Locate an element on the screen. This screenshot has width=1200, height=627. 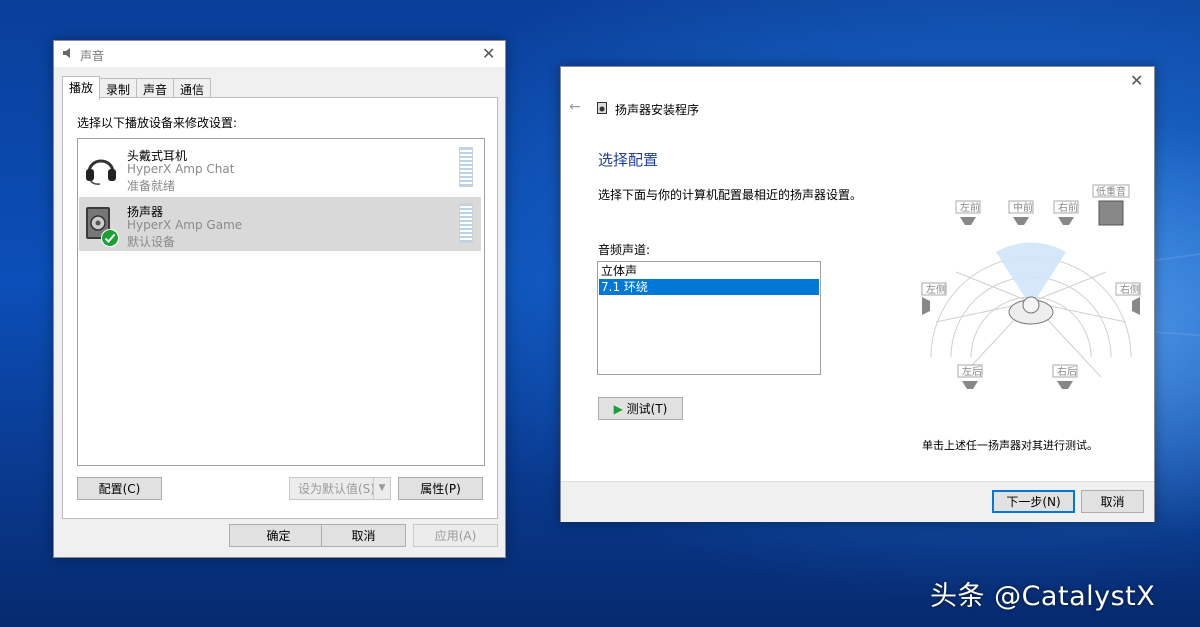
speaker-label: 低重音 is located at coordinates (1111, 191).